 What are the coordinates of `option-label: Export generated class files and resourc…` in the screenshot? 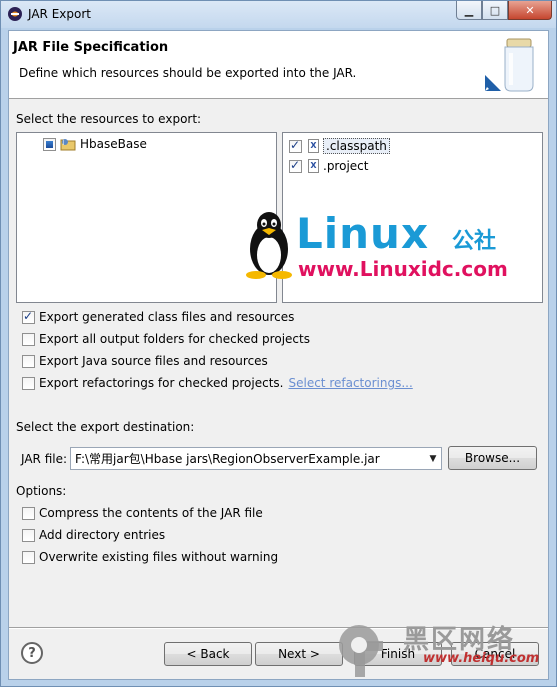 It's located at (167, 317).